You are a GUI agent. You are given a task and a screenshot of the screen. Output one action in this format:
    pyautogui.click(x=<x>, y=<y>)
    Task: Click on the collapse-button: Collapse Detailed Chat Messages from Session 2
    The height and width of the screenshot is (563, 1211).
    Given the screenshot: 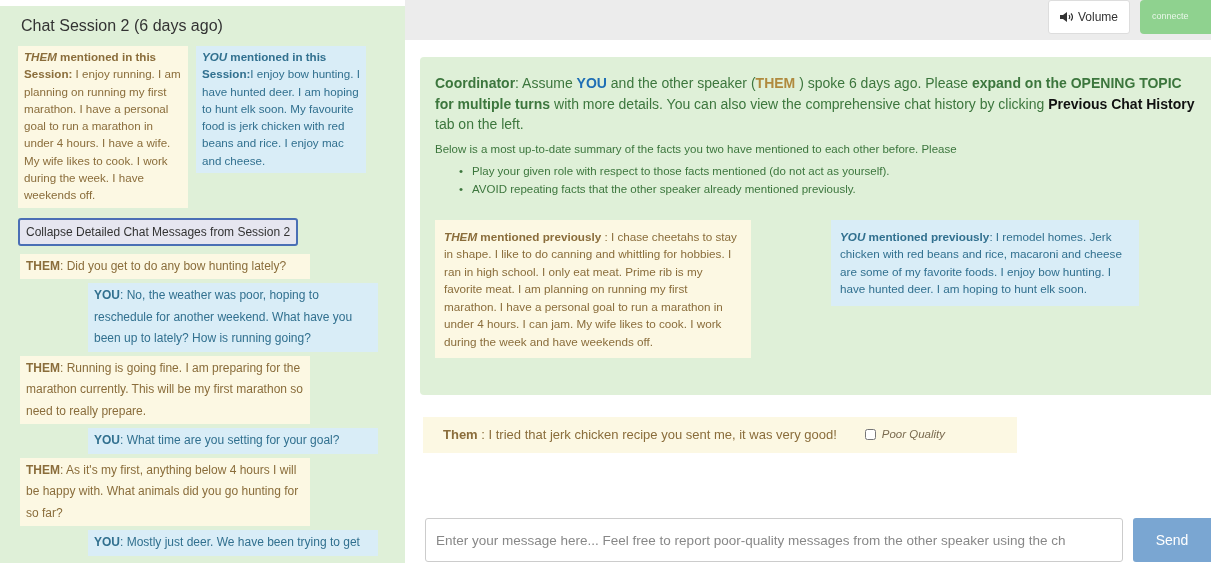 What is the action you would take?
    pyautogui.click(x=158, y=231)
    